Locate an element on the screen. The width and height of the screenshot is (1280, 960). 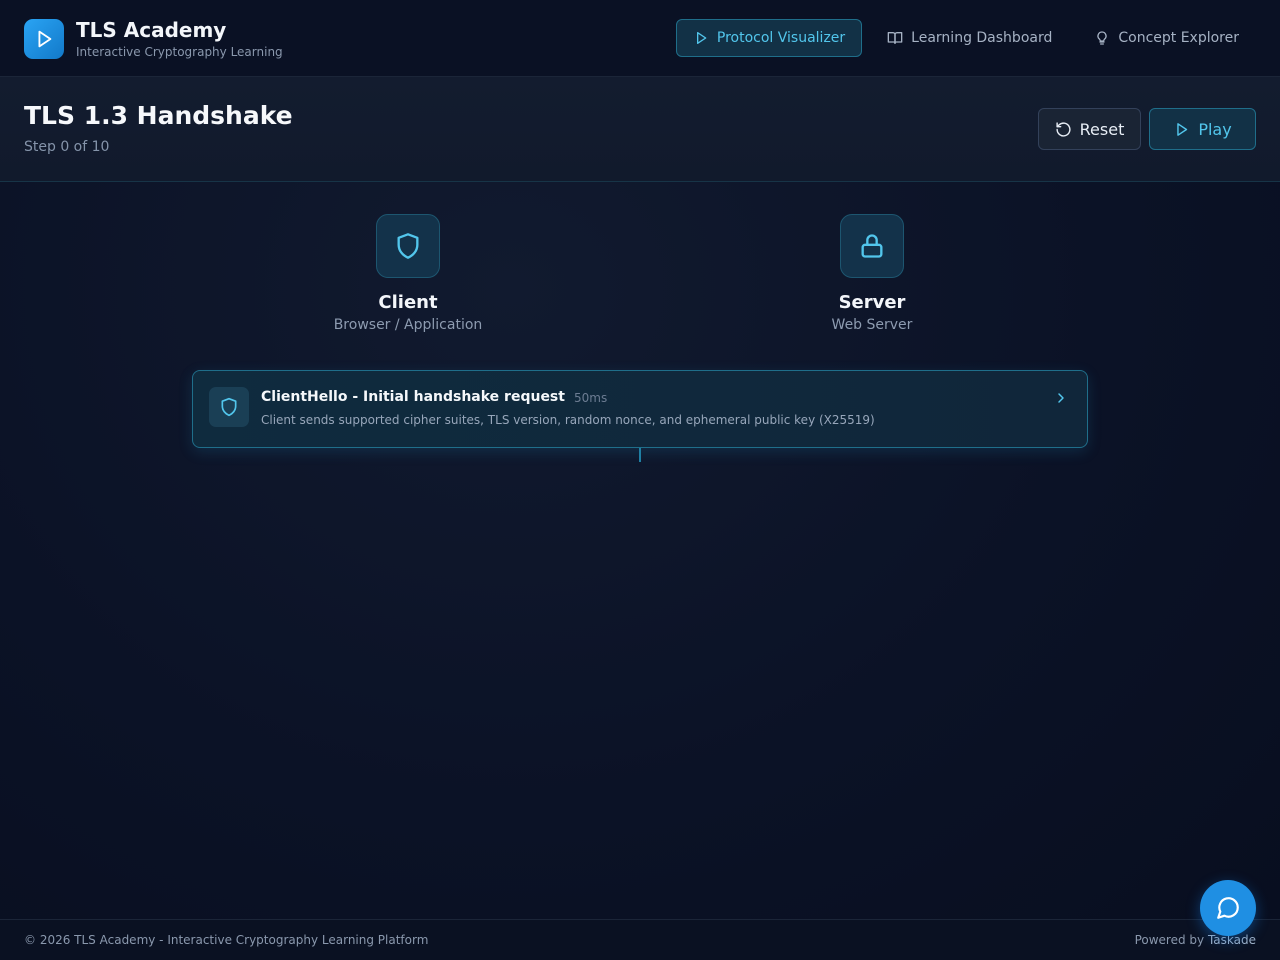
timeline-connector is located at coordinates (640, 455).